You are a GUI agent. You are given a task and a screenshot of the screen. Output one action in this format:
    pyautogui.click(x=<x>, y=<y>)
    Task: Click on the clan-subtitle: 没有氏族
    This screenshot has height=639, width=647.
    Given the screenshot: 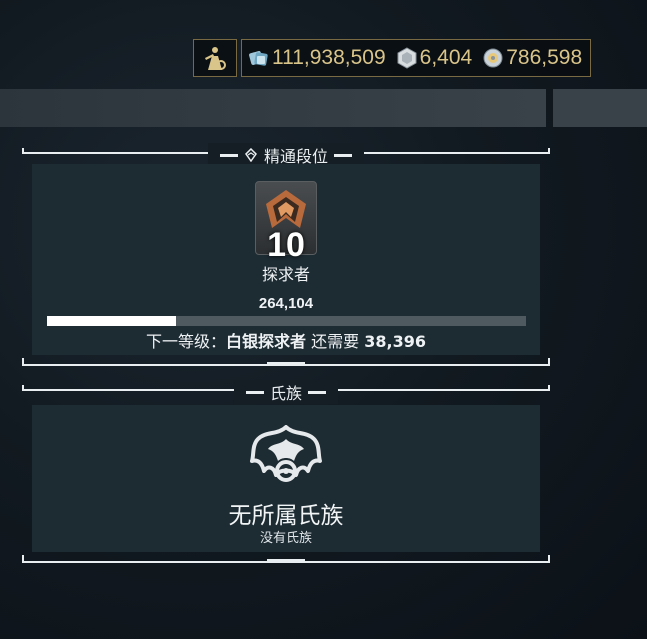 What is the action you would take?
    pyautogui.click(x=285, y=538)
    